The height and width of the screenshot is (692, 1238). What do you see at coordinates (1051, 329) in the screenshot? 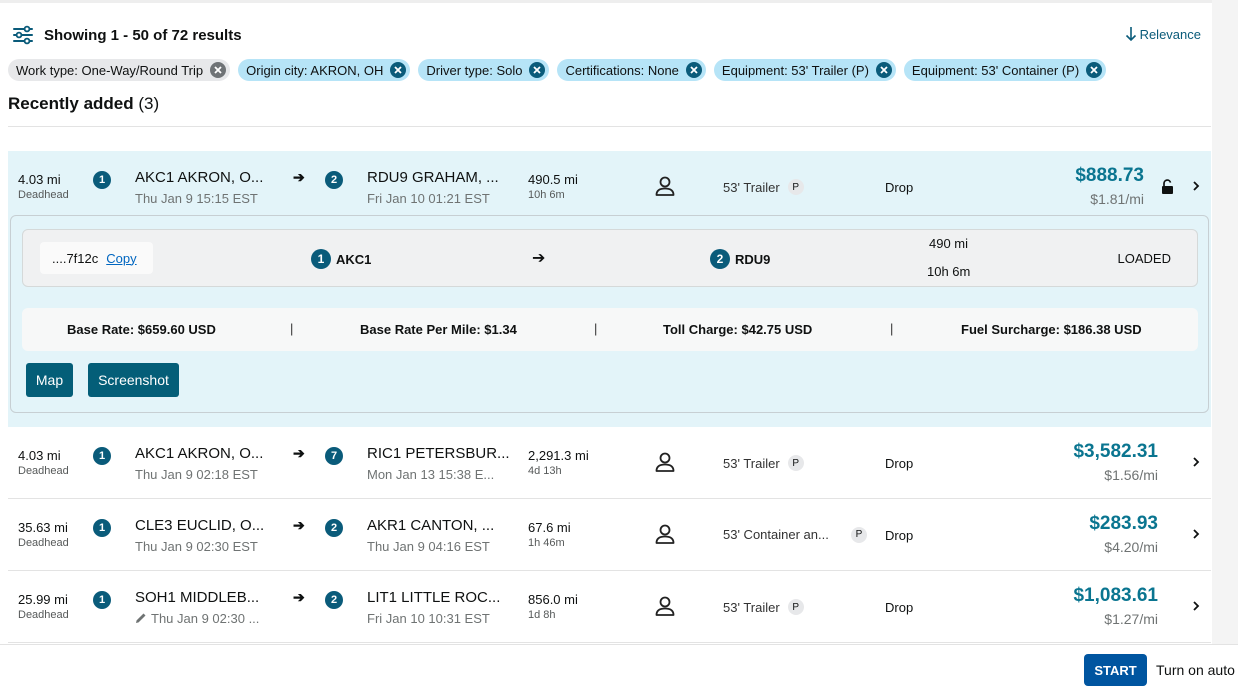
I see `fuel-surcharge: Fuel Surcharge: $186.38 USD` at bounding box center [1051, 329].